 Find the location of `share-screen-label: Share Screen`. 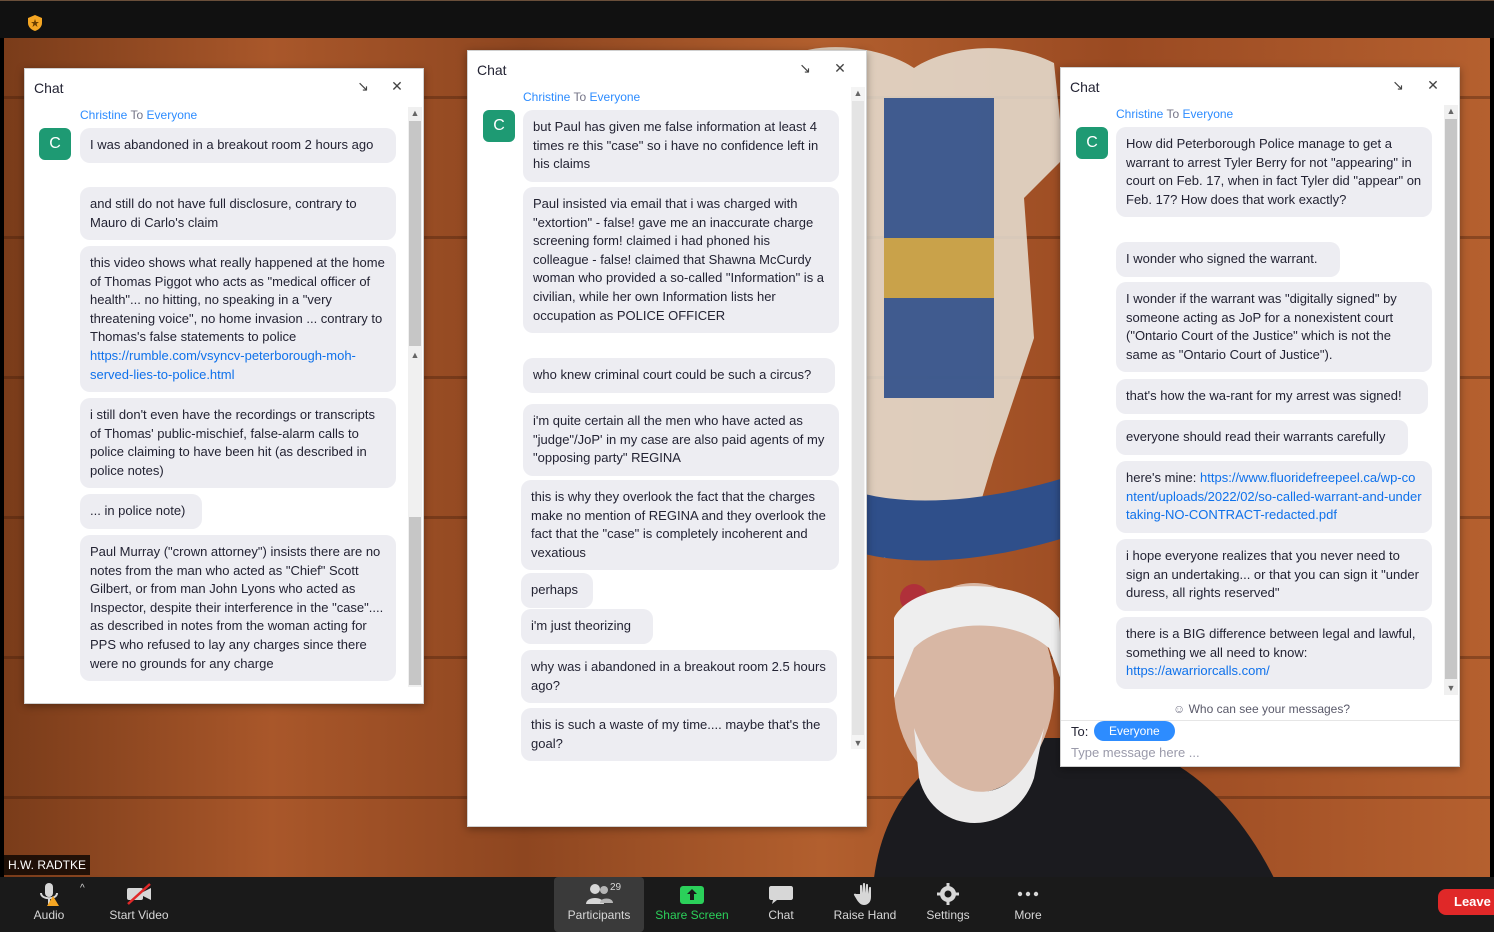

share-screen-label: Share Screen is located at coordinates (692, 915).